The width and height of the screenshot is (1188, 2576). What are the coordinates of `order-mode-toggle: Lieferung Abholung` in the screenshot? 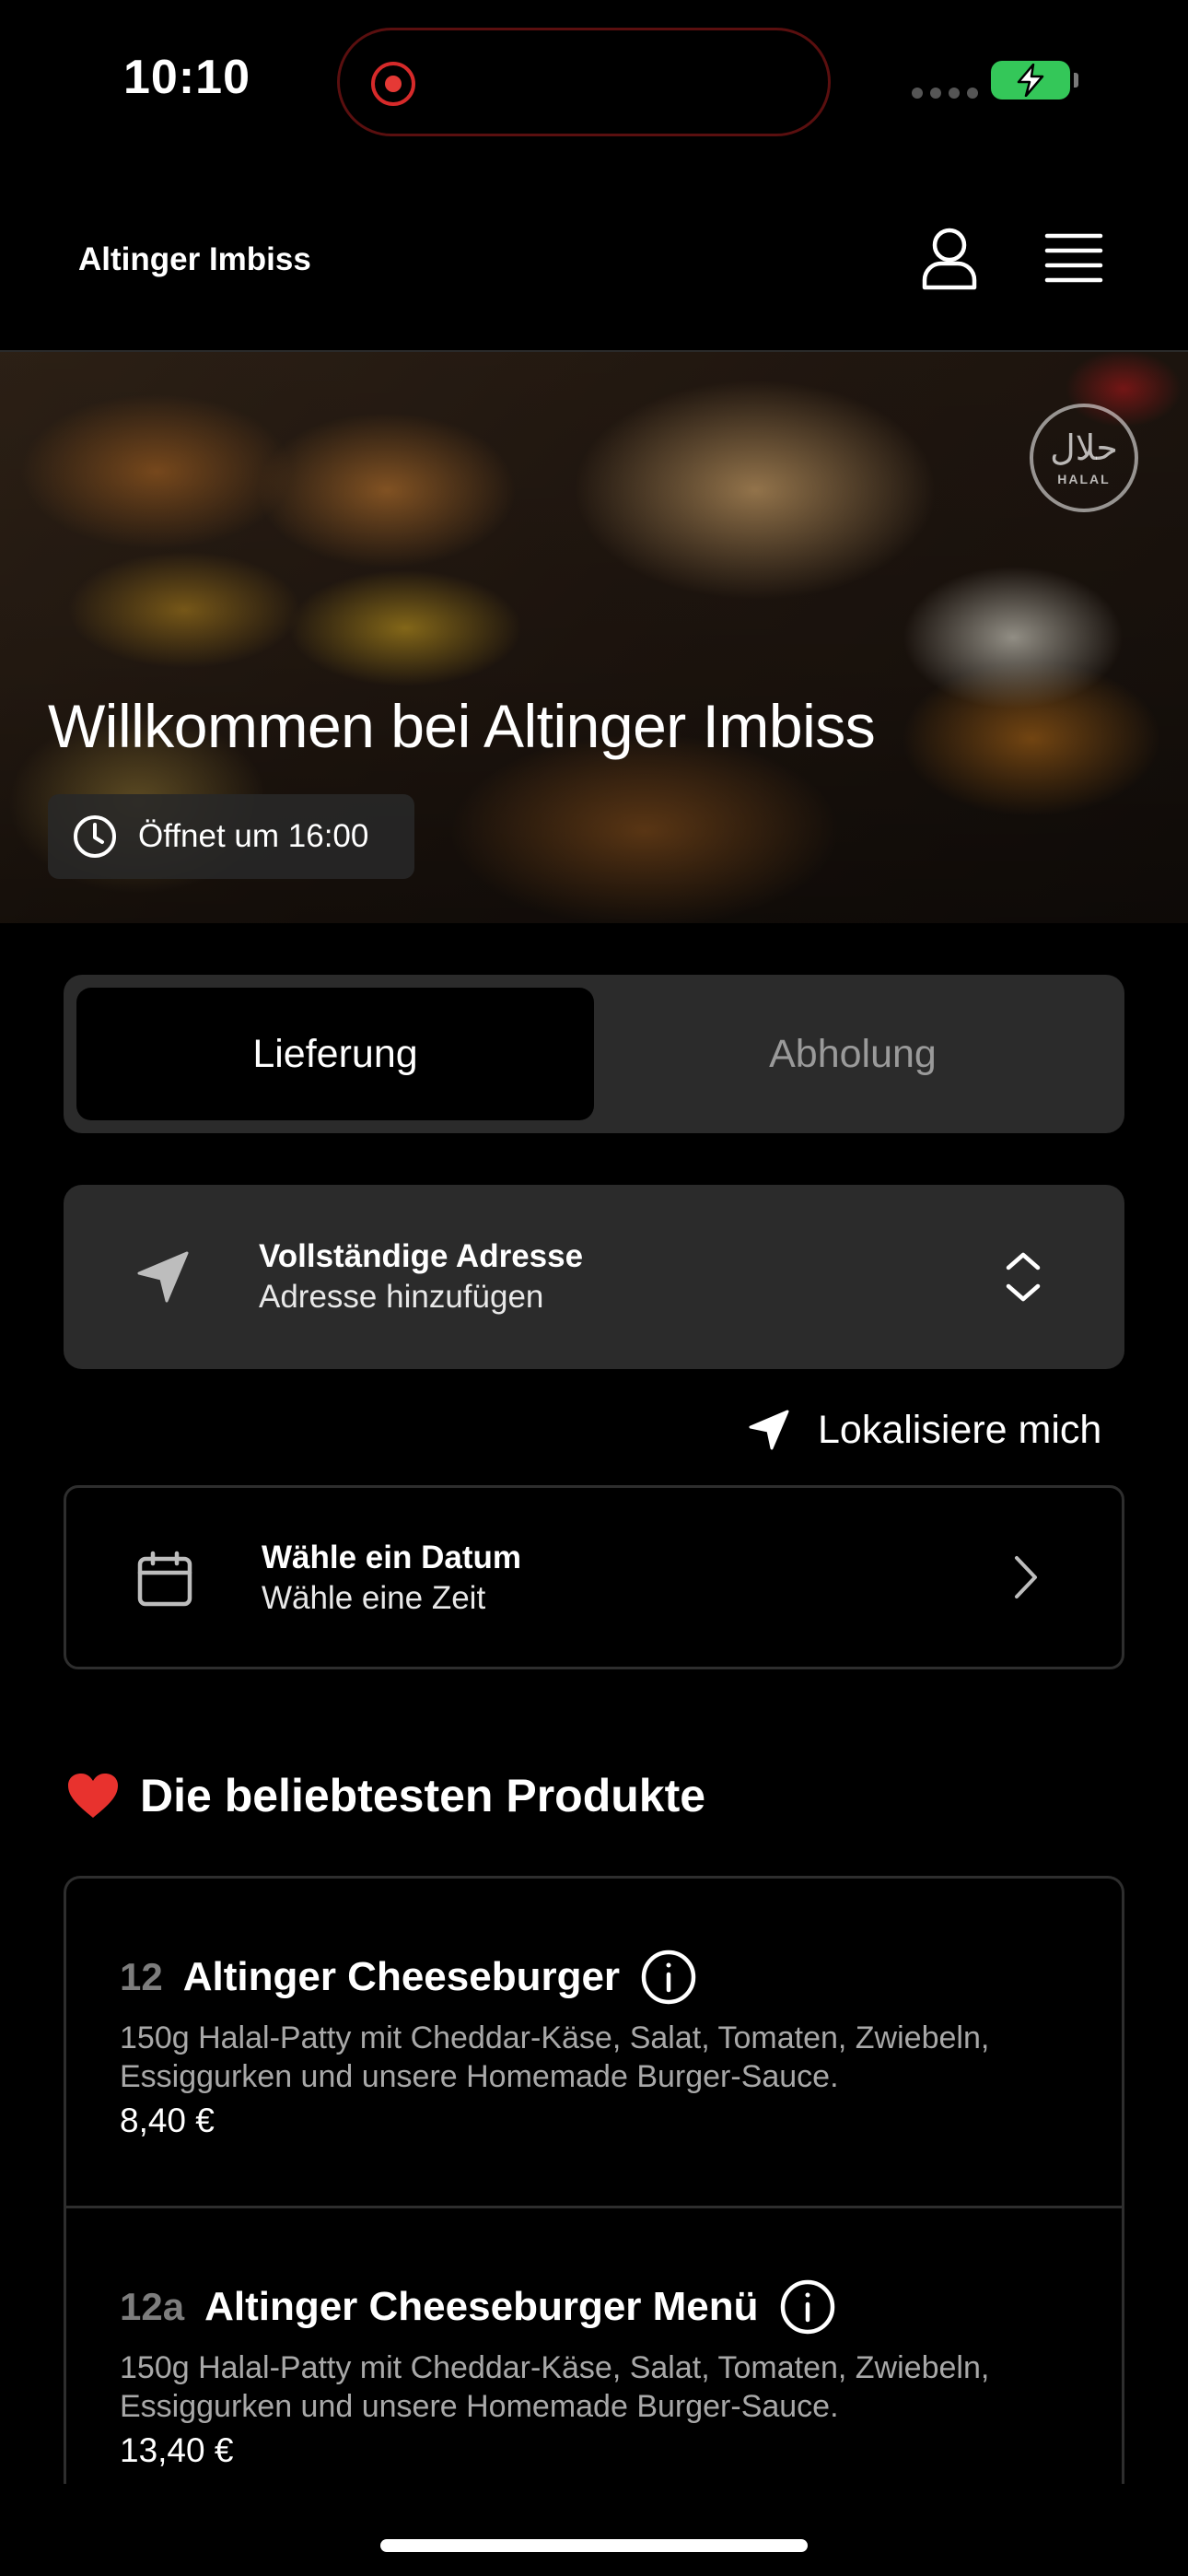 It's located at (594, 1054).